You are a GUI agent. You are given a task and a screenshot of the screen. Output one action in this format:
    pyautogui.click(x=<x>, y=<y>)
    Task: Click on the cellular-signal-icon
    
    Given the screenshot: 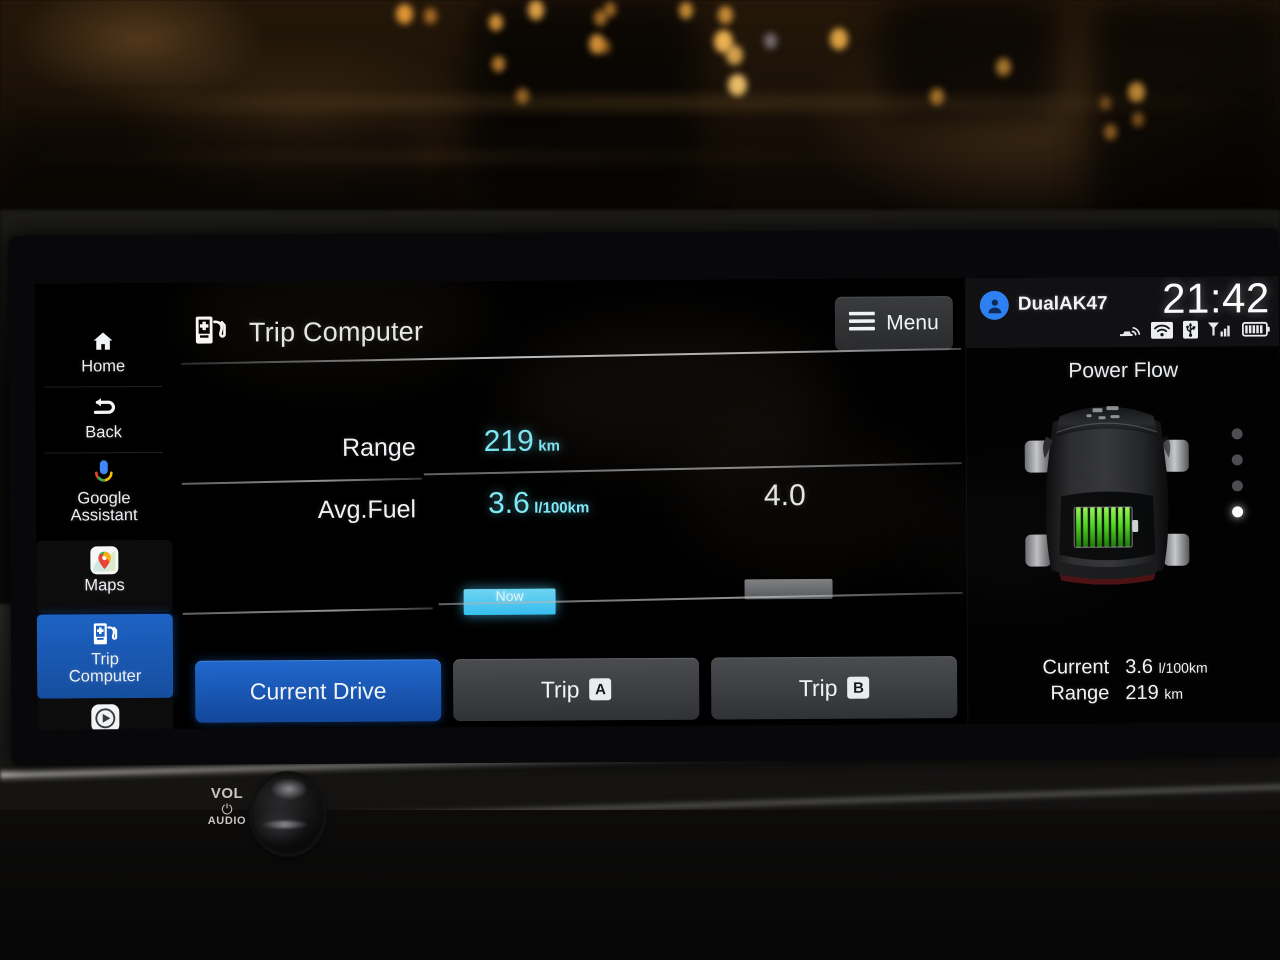 What is the action you would take?
    pyautogui.click(x=1219, y=332)
    